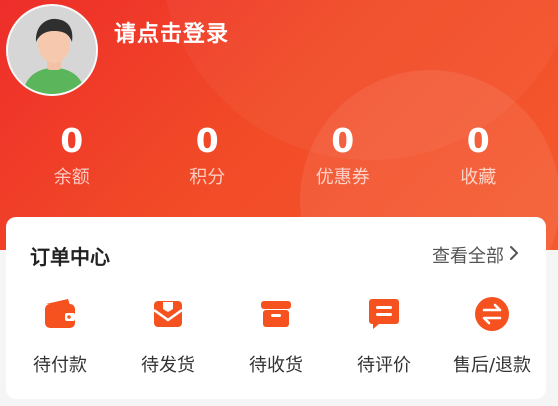 This screenshot has width=558, height=406. What do you see at coordinates (171, 32) in the screenshot?
I see `login-link: 请点击登录` at bounding box center [171, 32].